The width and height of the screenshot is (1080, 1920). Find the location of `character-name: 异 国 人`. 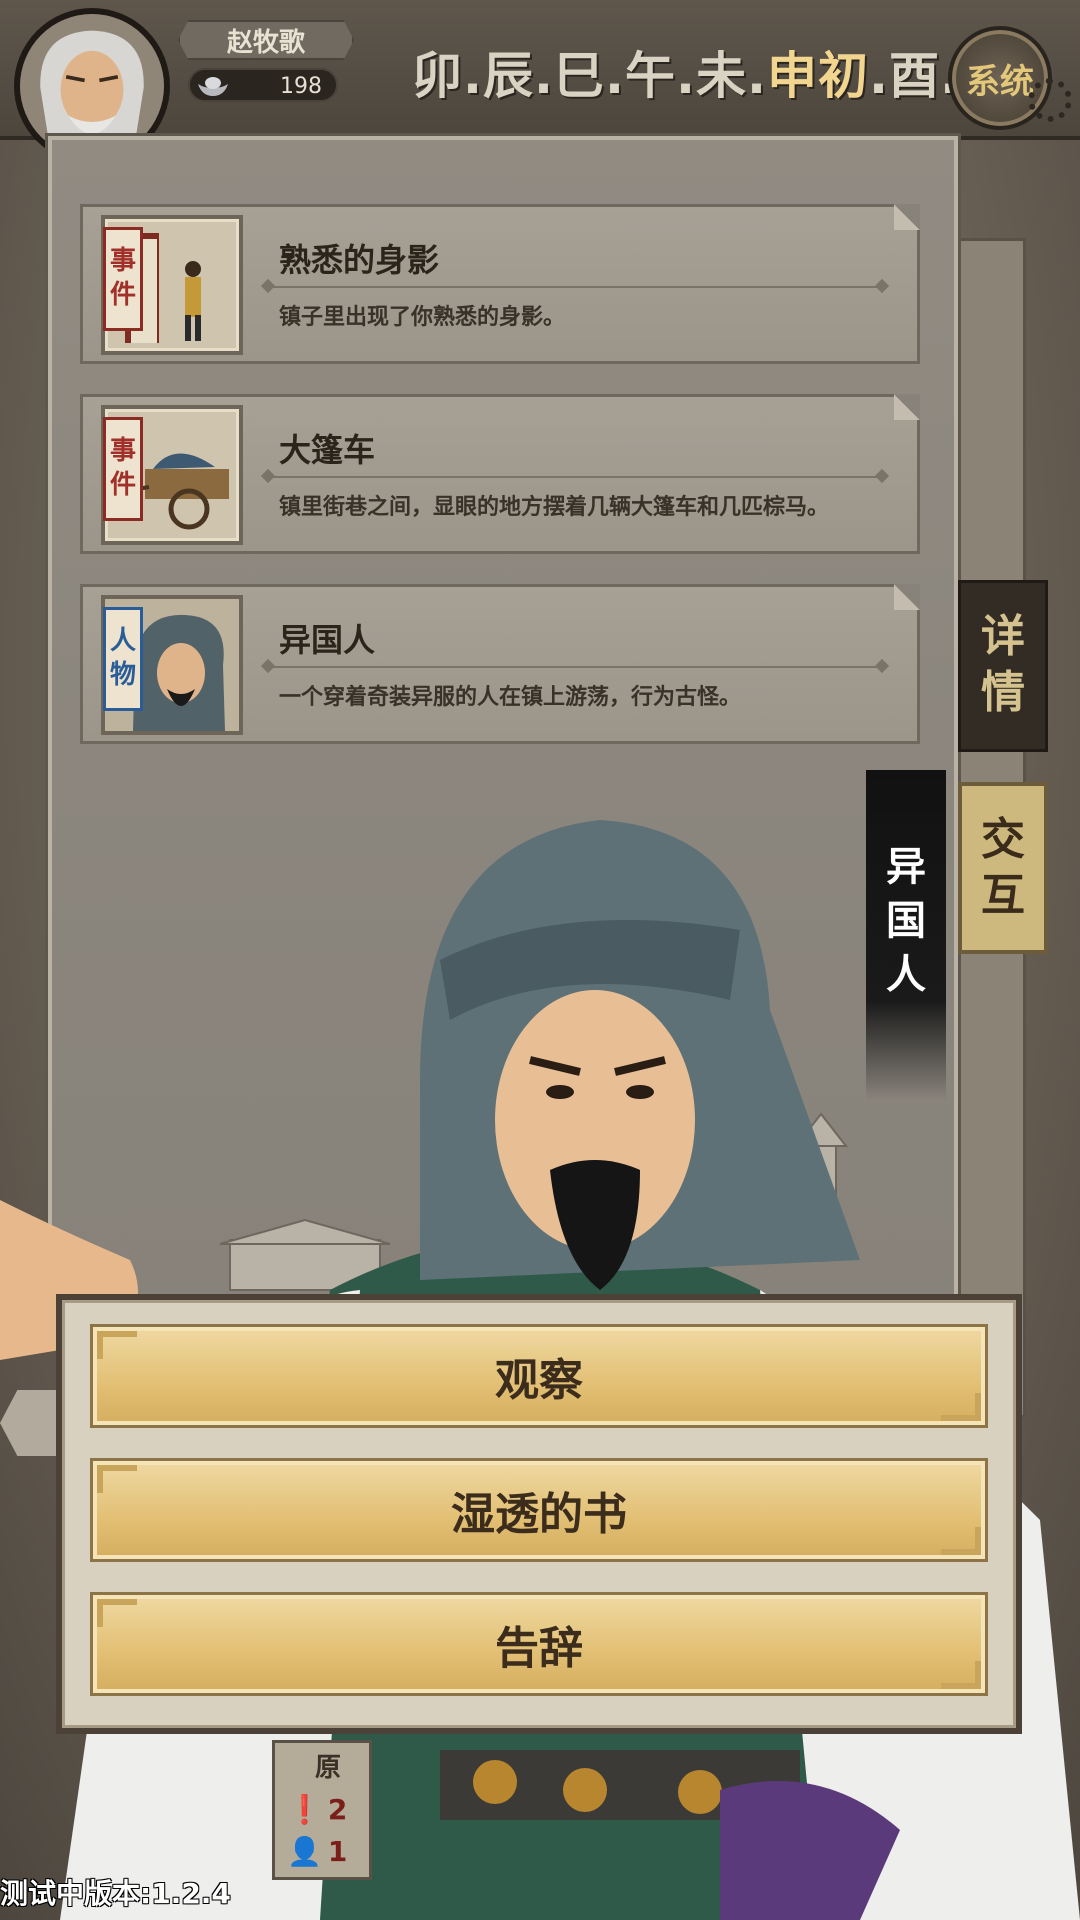

character-name: 异 国 人 is located at coordinates (906, 921).